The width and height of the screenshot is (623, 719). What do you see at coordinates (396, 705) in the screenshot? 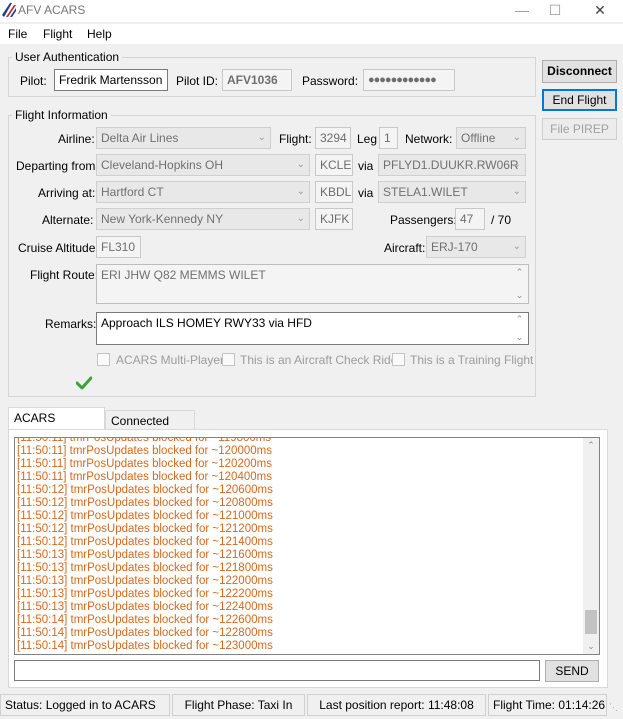
I see `status-last-report: Last position report: 11:48:08` at bounding box center [396, 705].